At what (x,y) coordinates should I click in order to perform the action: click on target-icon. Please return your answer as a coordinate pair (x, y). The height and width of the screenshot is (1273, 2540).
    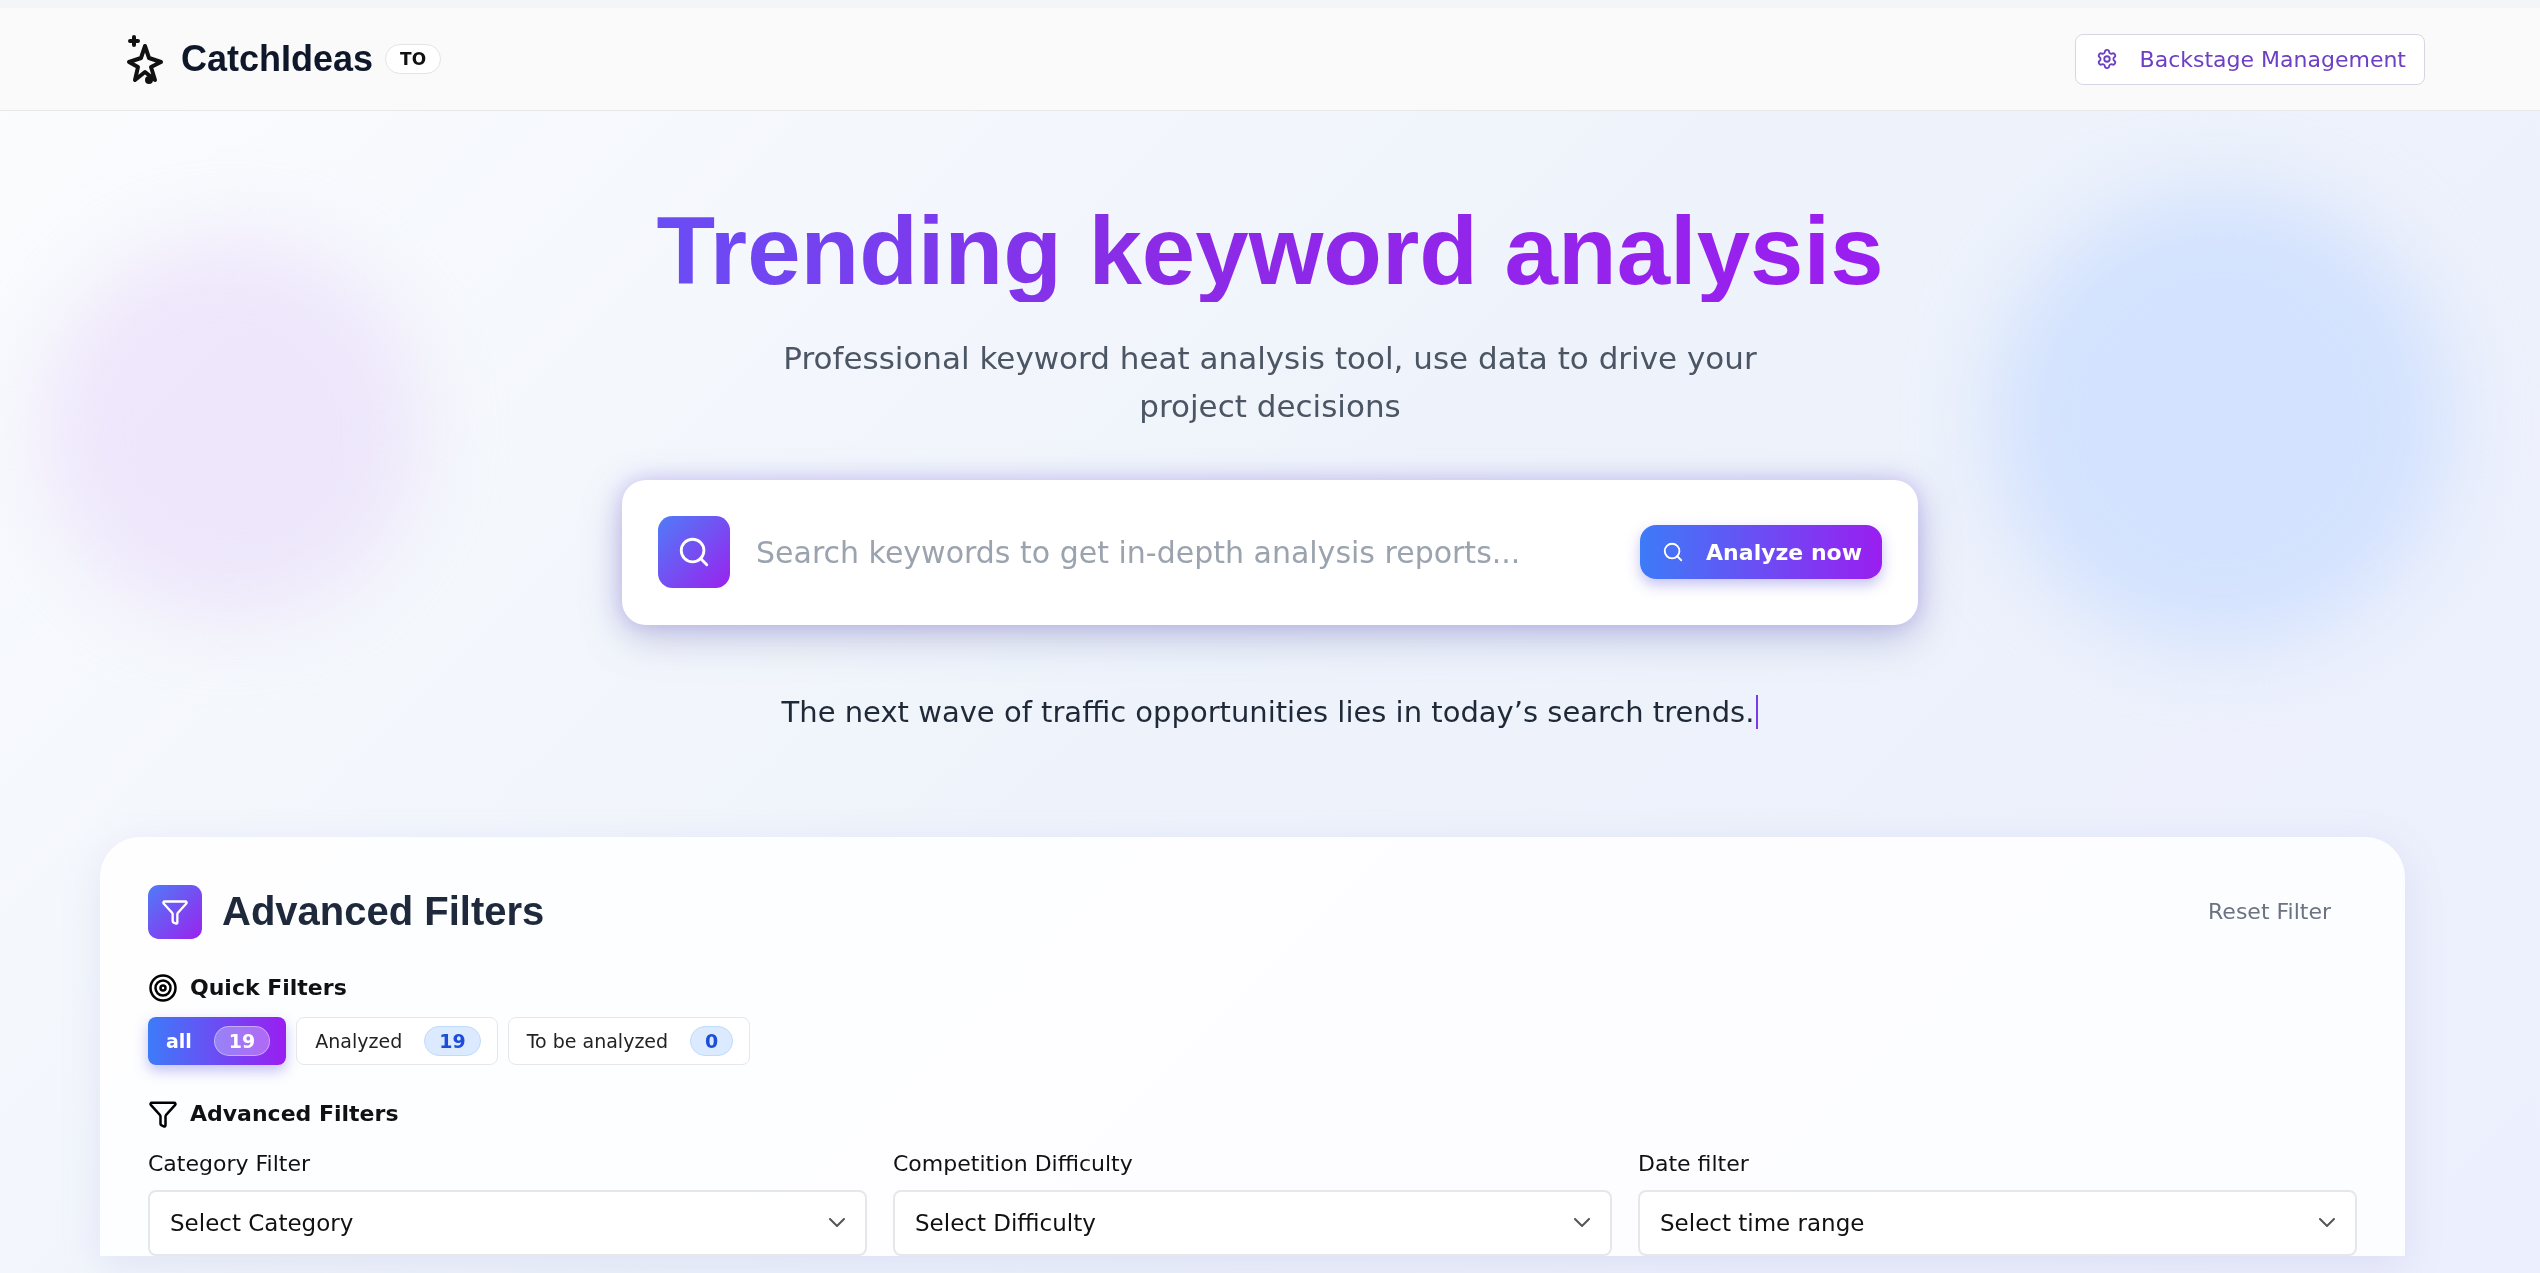
    Looking at the image, I should click on (163, 987).